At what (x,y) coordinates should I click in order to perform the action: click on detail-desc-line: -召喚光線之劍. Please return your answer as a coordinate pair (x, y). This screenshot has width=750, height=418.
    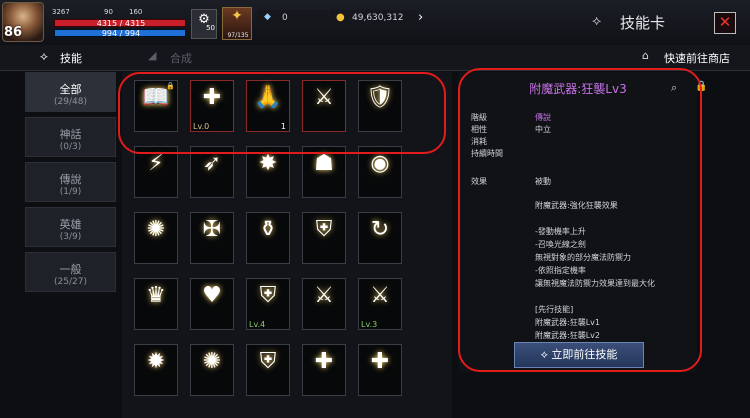
    Looking at the image, I should click on (560, 244).